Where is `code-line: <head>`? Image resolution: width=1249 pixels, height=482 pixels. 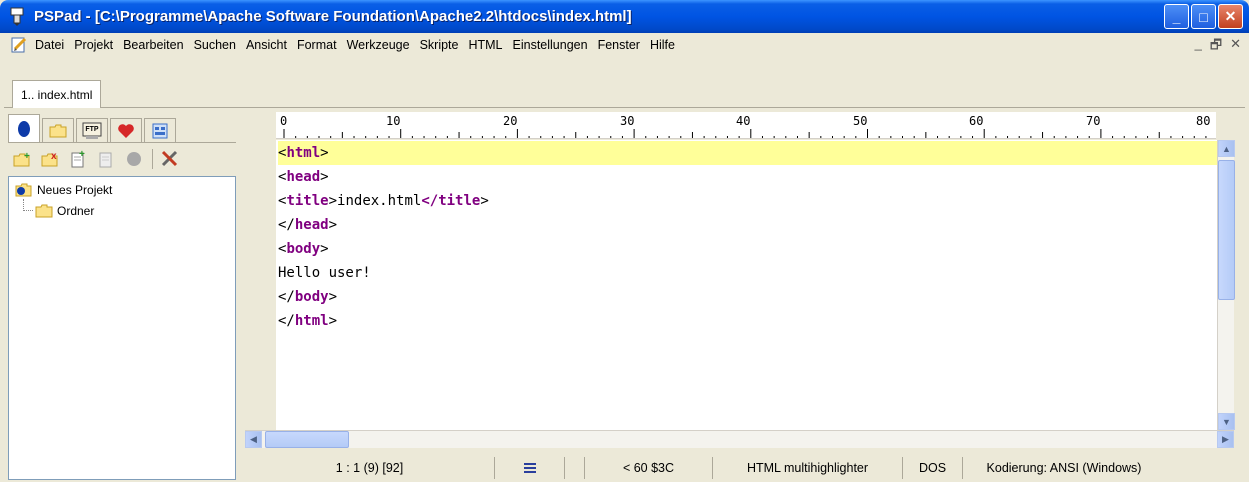 code-line: <head> is located at coordinates (747, 177).